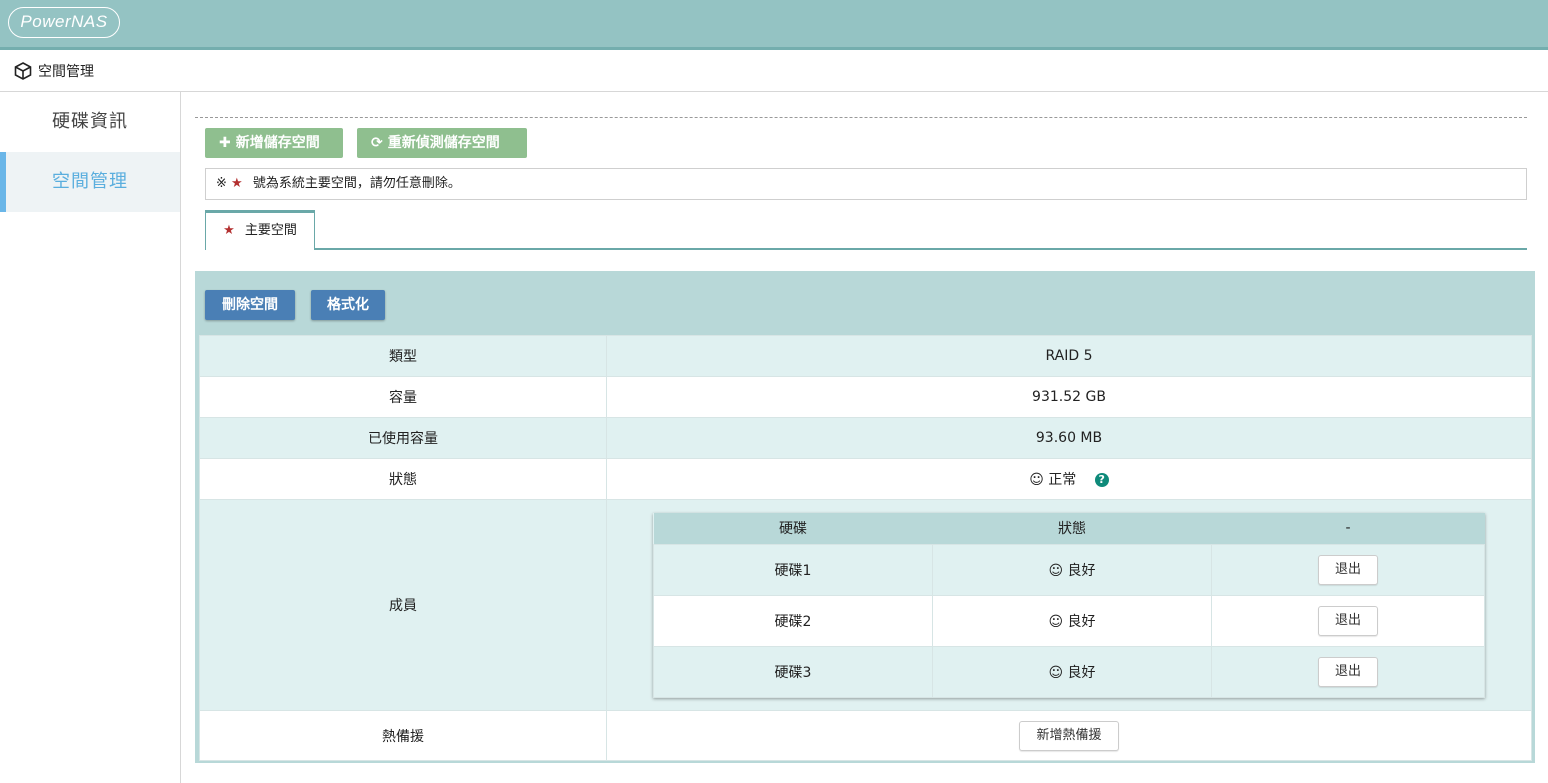  What do you see at coordinates (90, 437) in the screenshot?
I see `sidebar: 硬碟資訊 空間管理` at bounding box center [90, 437].